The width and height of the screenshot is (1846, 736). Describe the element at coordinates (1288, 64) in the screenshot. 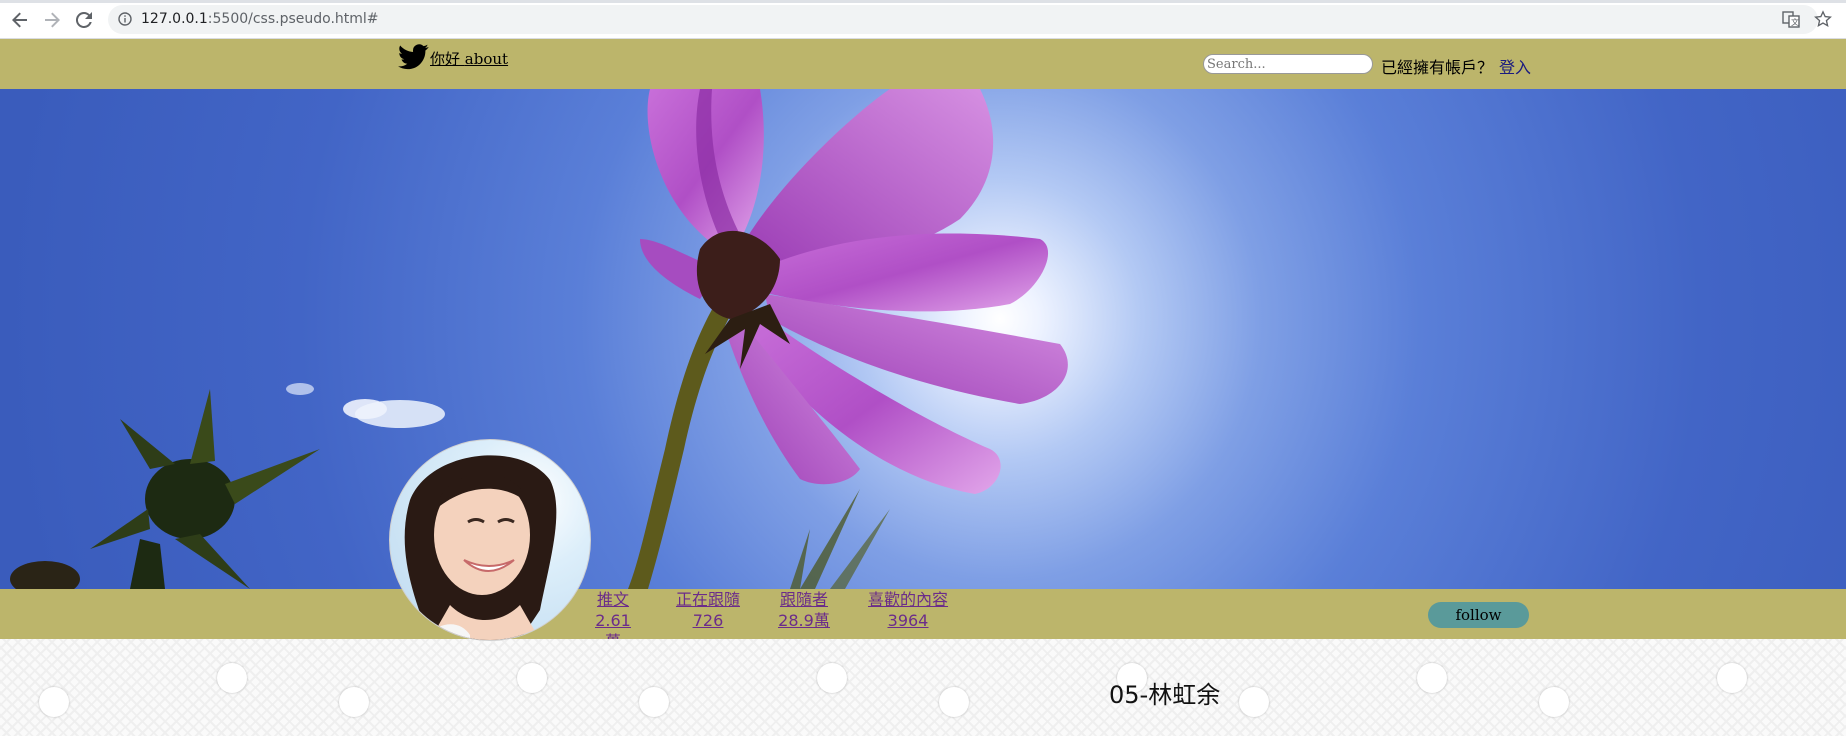

I see `search-input` at that location.